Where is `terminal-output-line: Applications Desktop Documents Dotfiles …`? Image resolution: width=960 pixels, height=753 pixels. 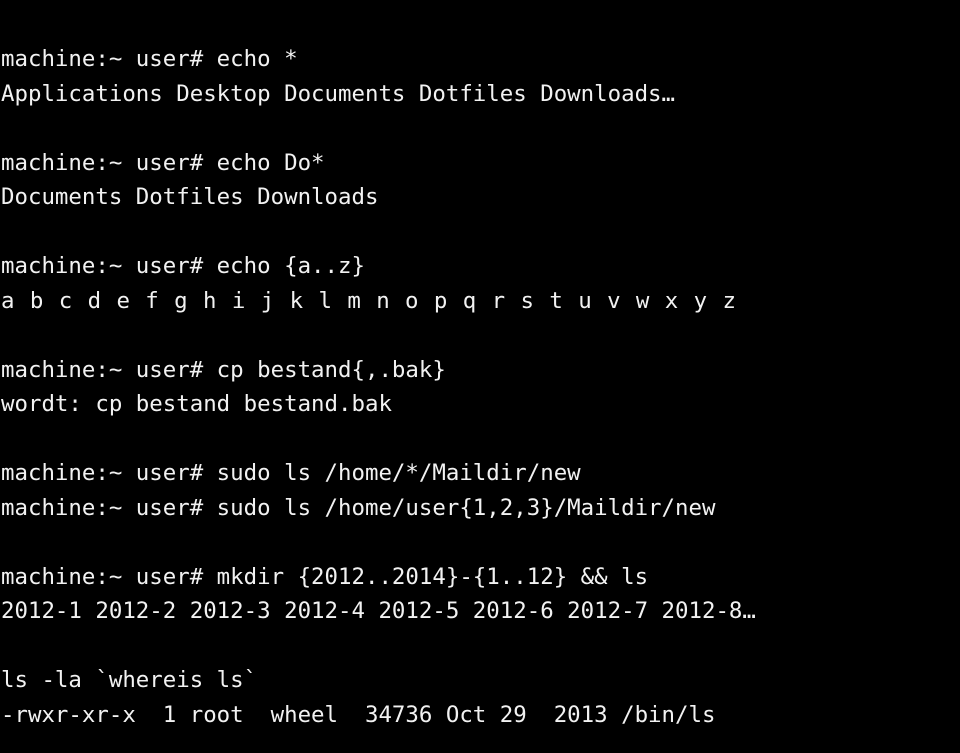
terminal-output-line: Applications Desktop Documents Dotfiles … is located at coordinates (338, 93).